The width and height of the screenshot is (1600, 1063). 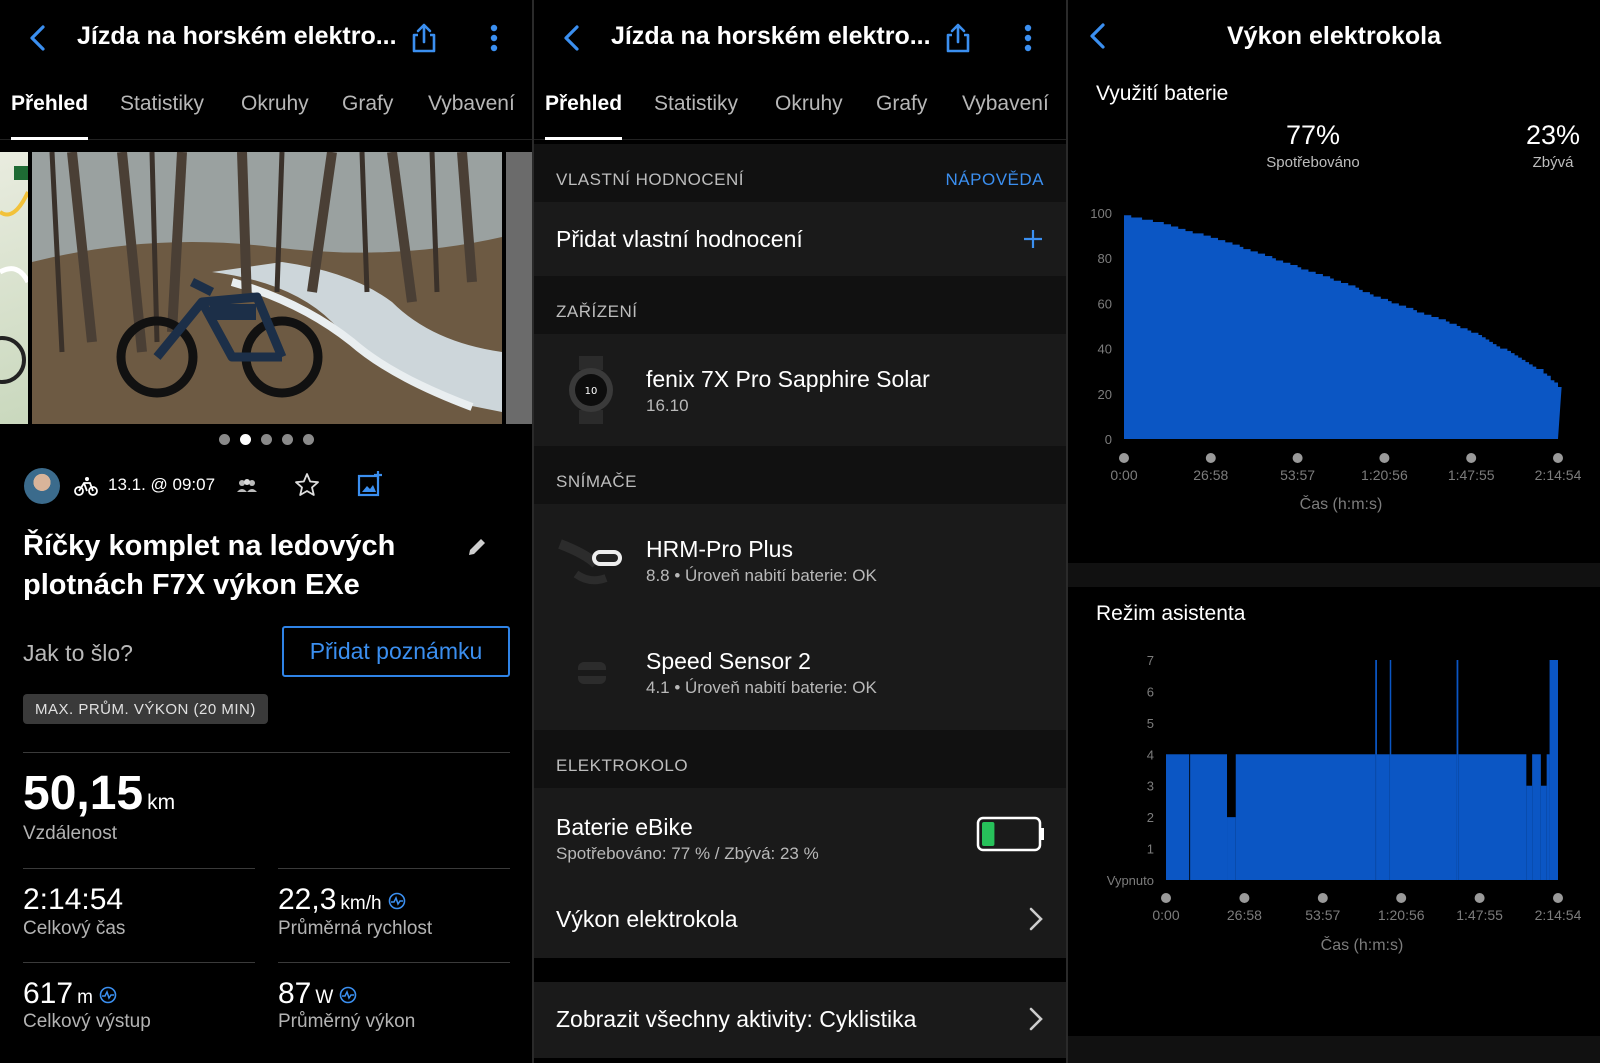 I want to click on activity-title-line: plotnách F7X výkon EXe, so click(x=191, y=585).